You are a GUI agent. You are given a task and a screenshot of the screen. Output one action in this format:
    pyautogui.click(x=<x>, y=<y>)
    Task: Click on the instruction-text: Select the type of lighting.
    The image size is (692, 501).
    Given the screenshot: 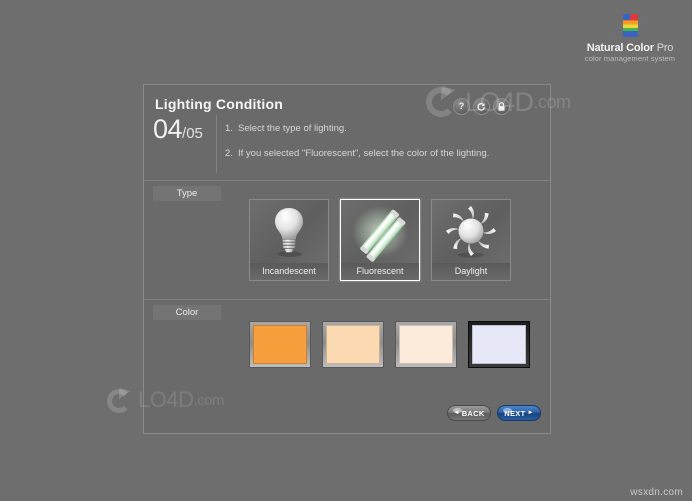 What is the action you would take?
    pyautogui.click(x=292, y=128)
    